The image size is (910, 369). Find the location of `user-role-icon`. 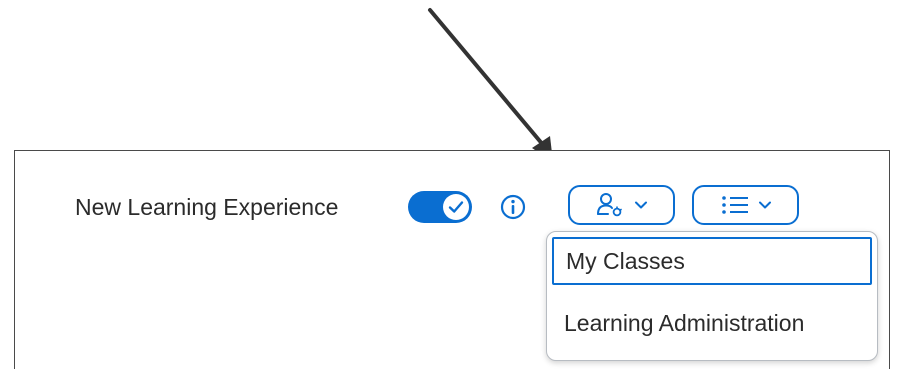

user-role-icon is located at coordinates (609, 205).